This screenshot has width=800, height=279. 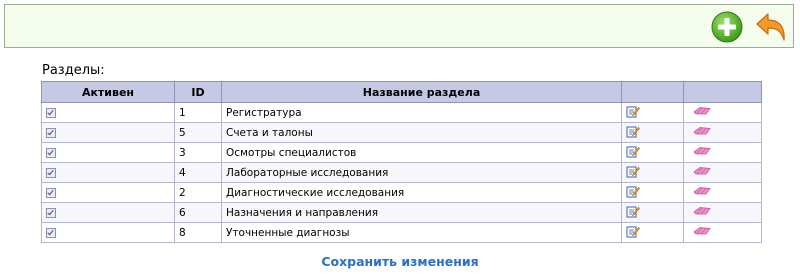 I want to click on cell-name: Осмотры специалистов, so click(x=421, y=152).